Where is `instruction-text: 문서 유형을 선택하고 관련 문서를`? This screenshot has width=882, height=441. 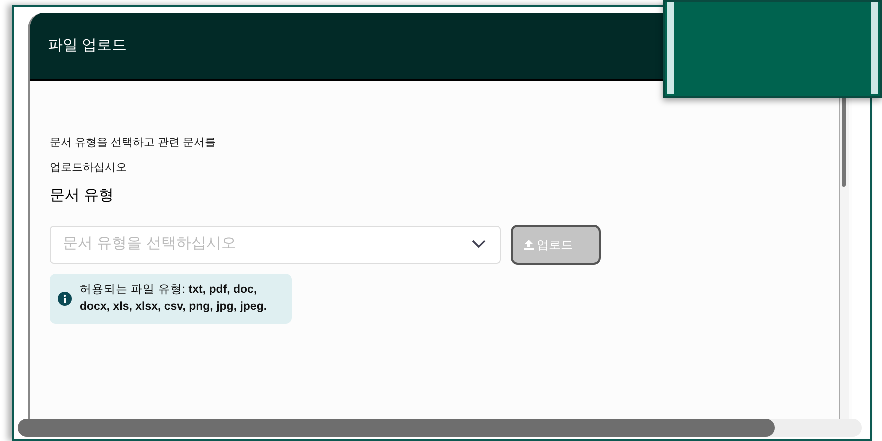
instruction-text: 문서 유형을 선택하고 관련 문서를 is located at coordinates (134, 143).